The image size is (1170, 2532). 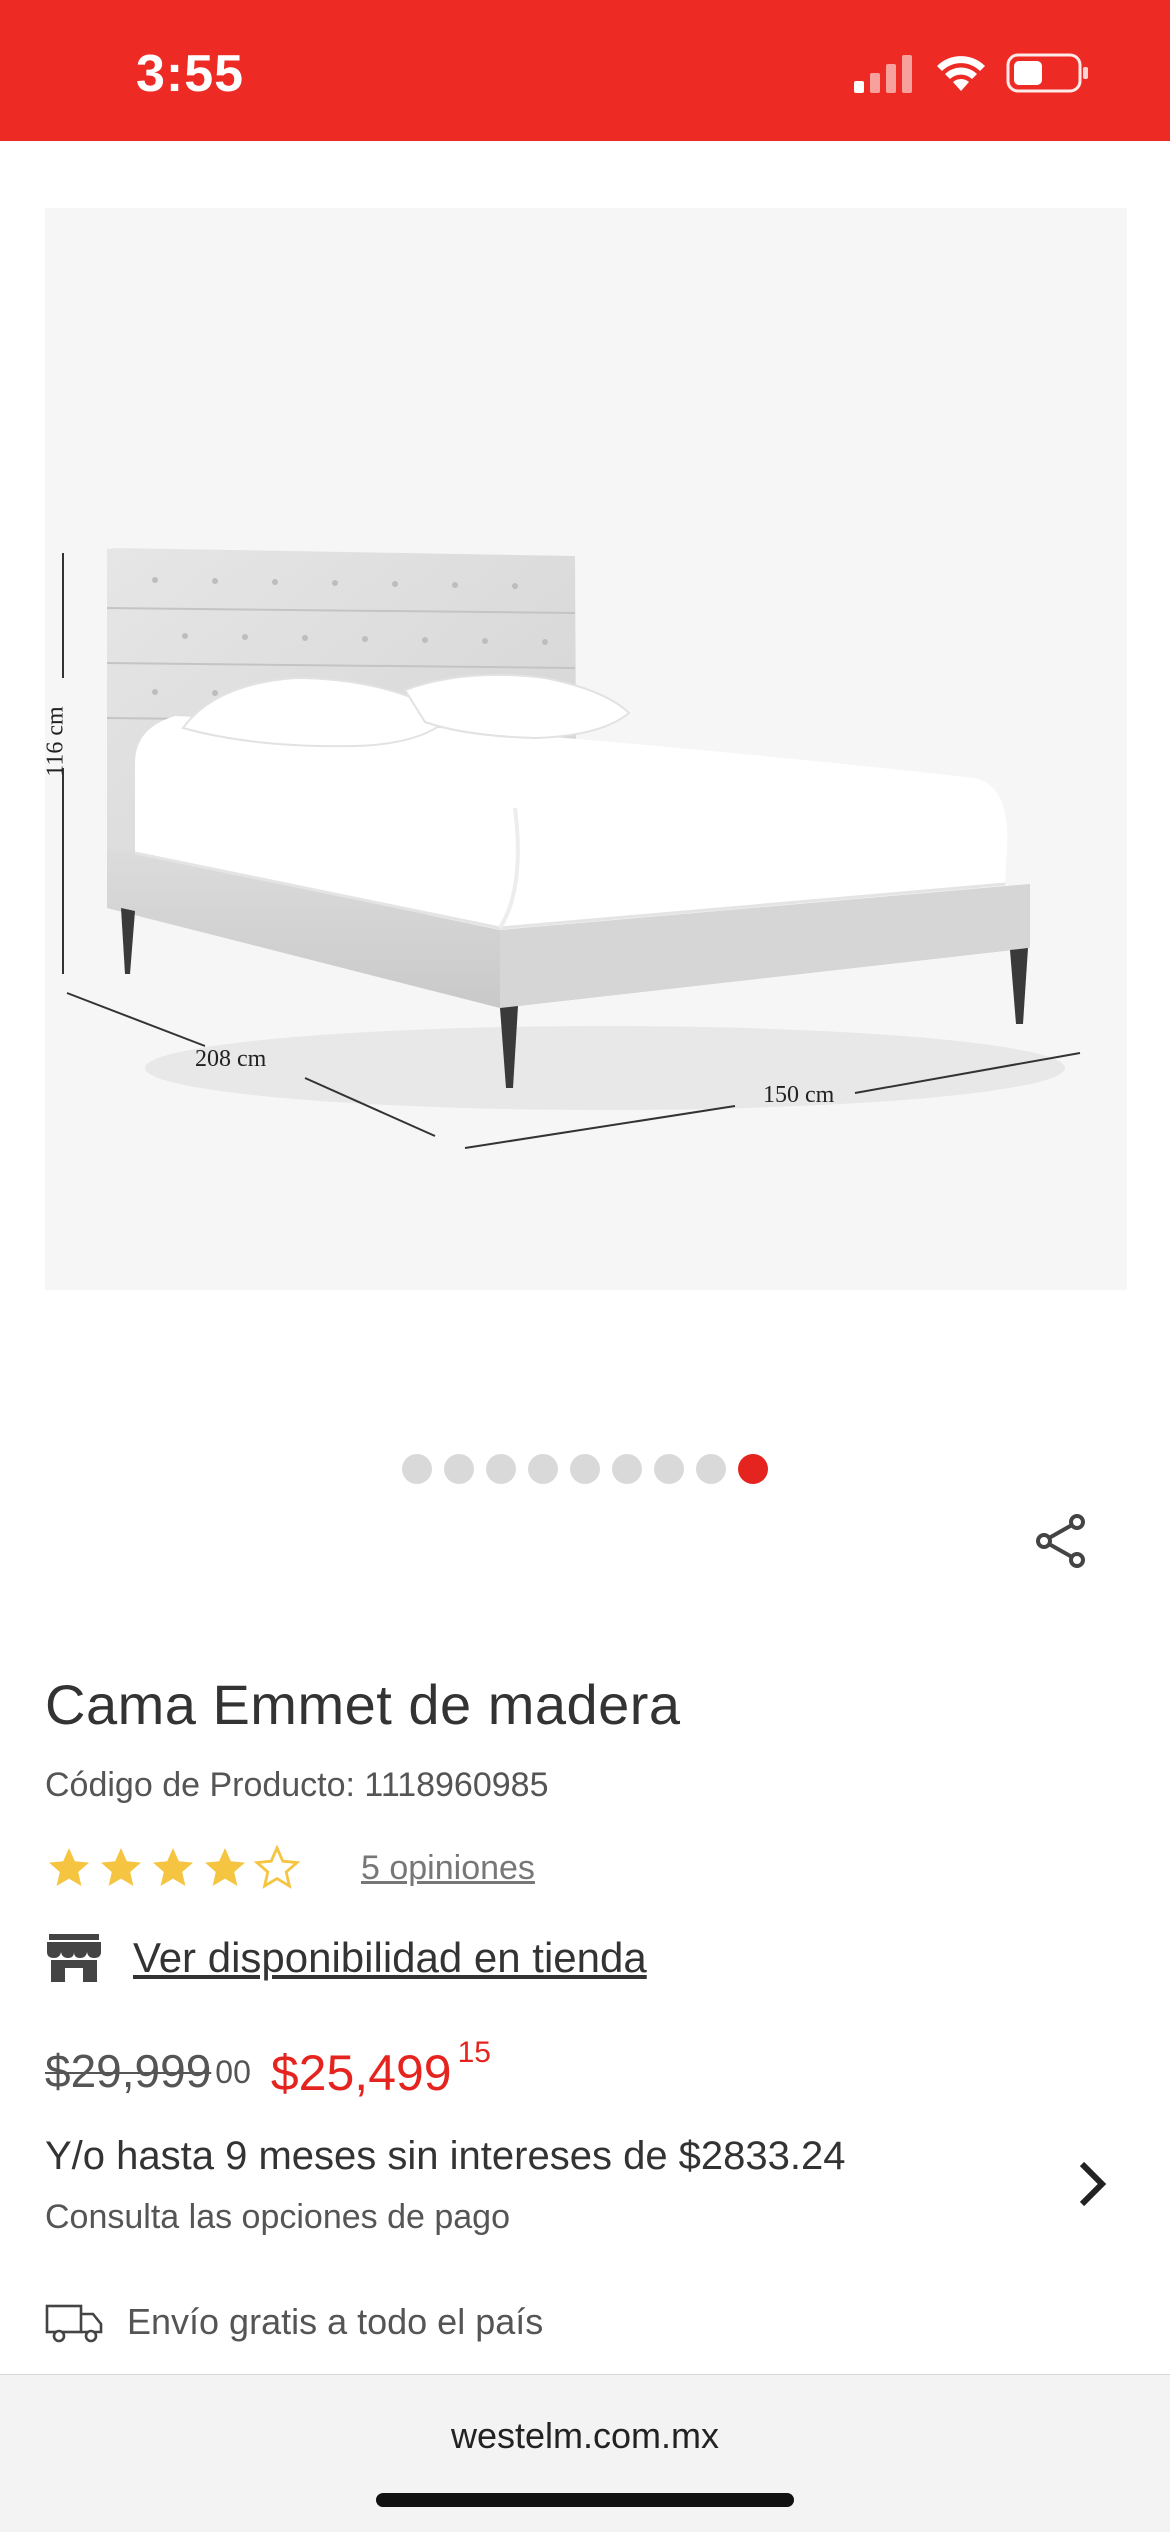 I want to click on old-price-cents: 00, so click(x=233, y=2072).